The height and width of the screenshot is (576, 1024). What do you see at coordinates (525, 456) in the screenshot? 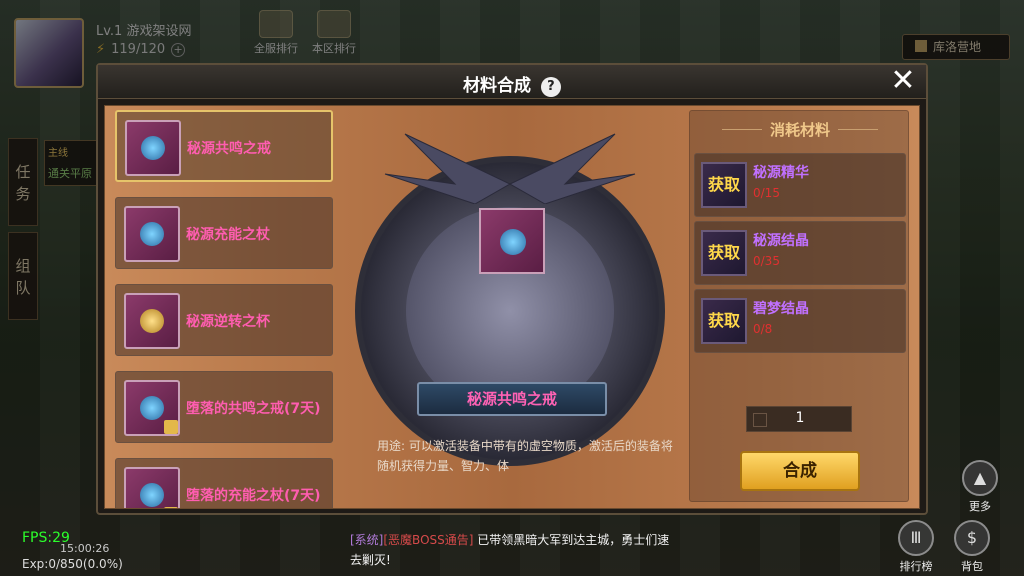
I see `item-description: 用途: 可以激活装备中带有的虚空物质，激活后的装备将随机获得力量、智力、体` at bounding box center [525, 456].